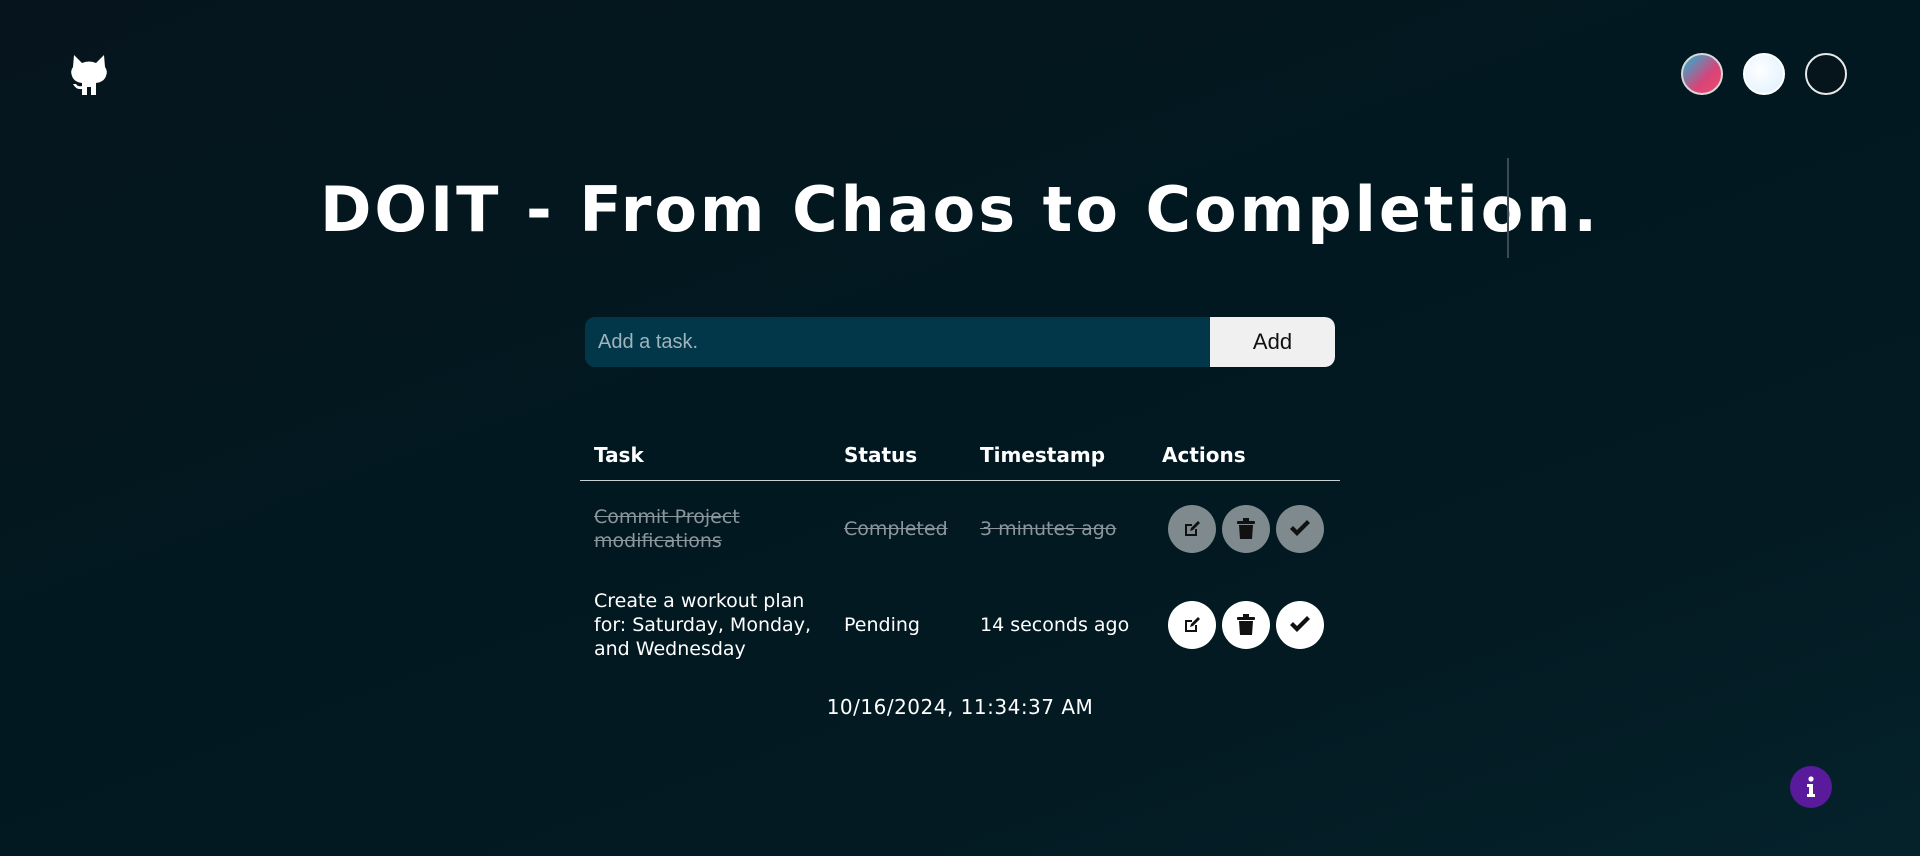 The image size is (1920, 856). I want to click on github-icon, so click(89, 75).